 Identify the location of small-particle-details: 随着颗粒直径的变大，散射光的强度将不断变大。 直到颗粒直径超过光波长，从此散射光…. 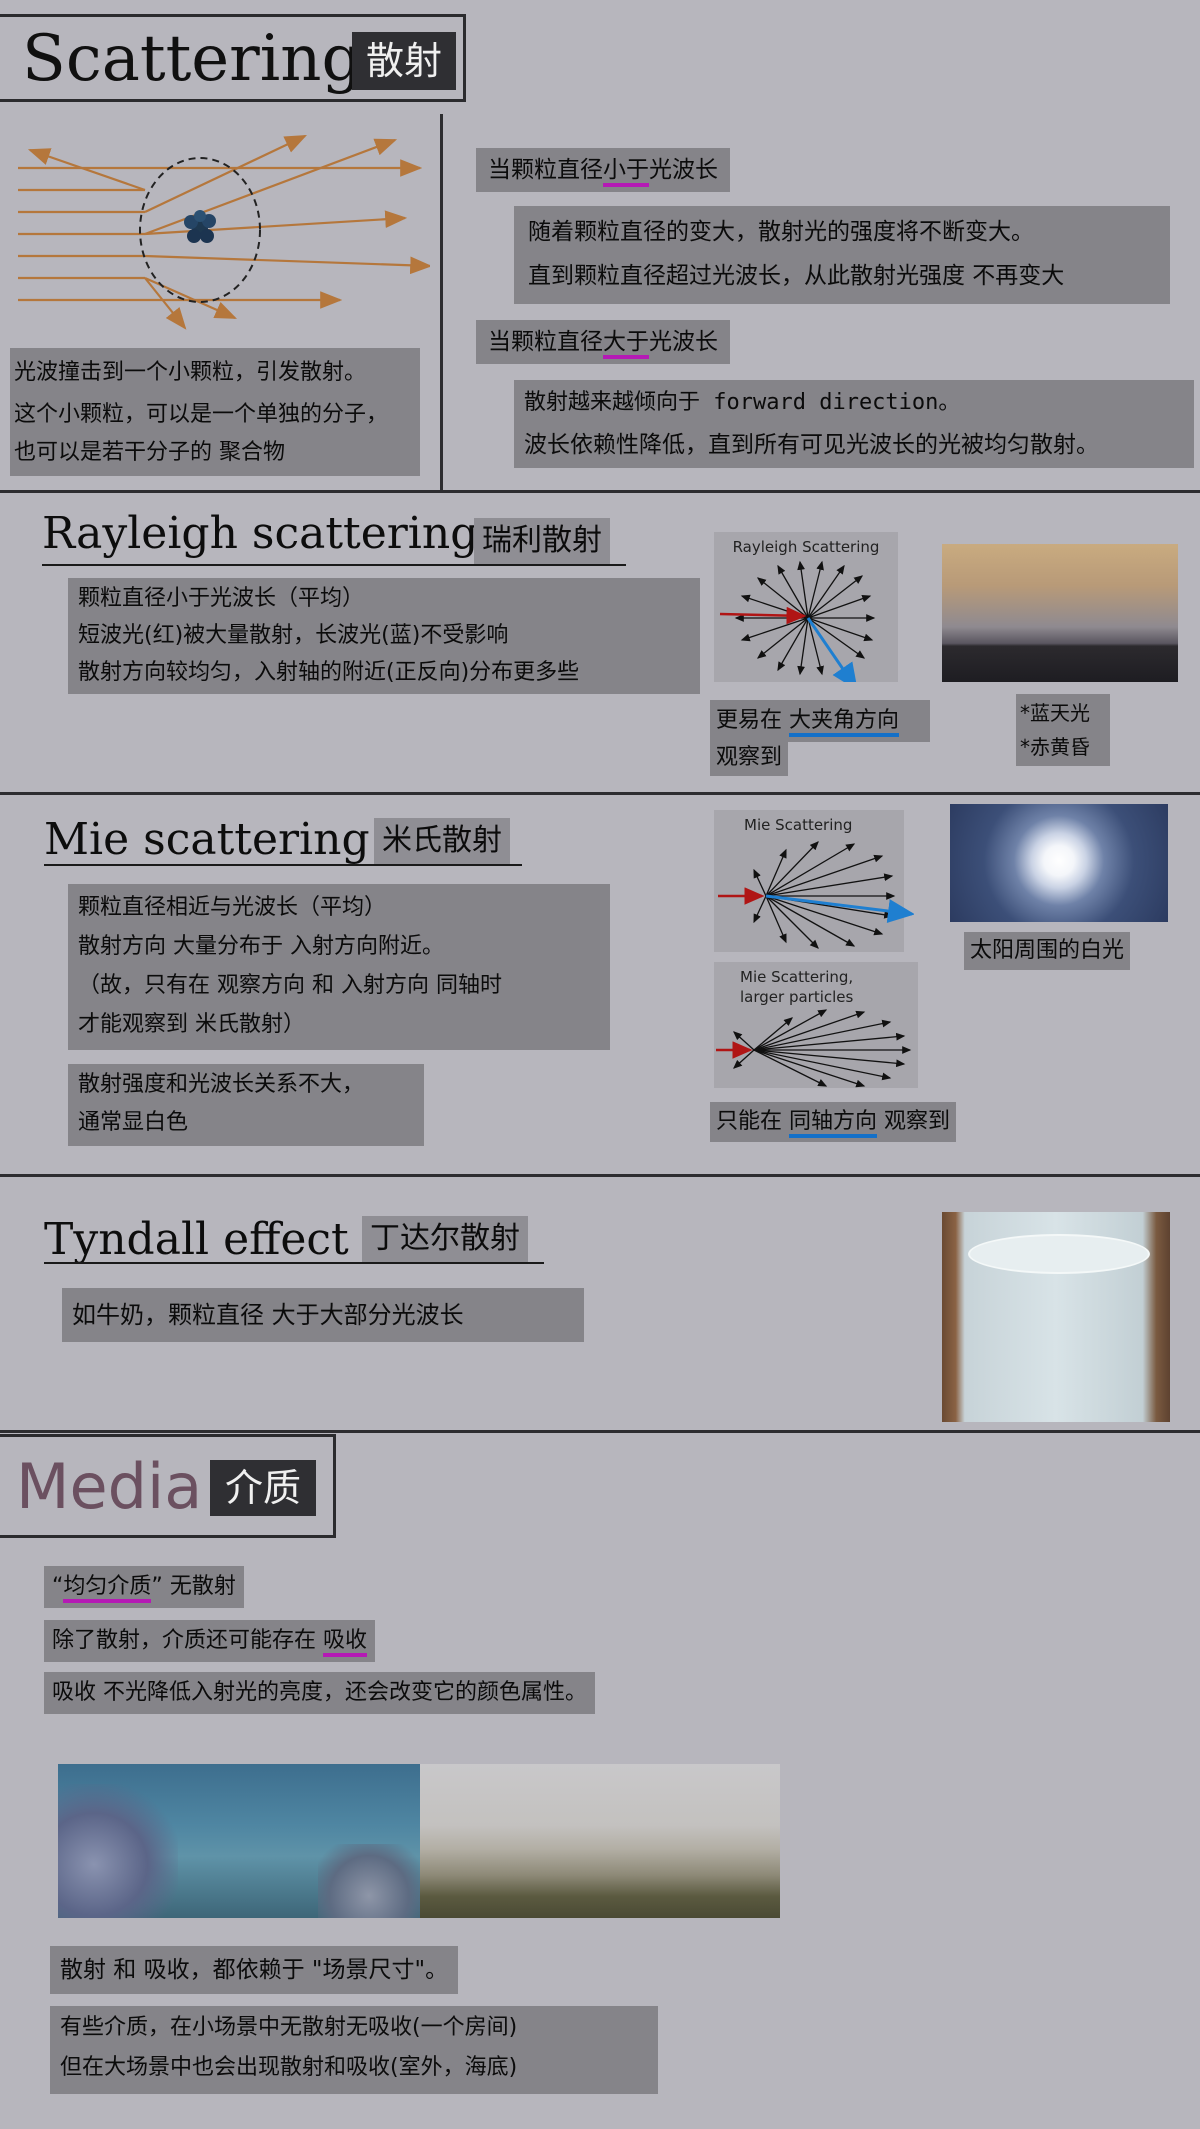
(842, 255).